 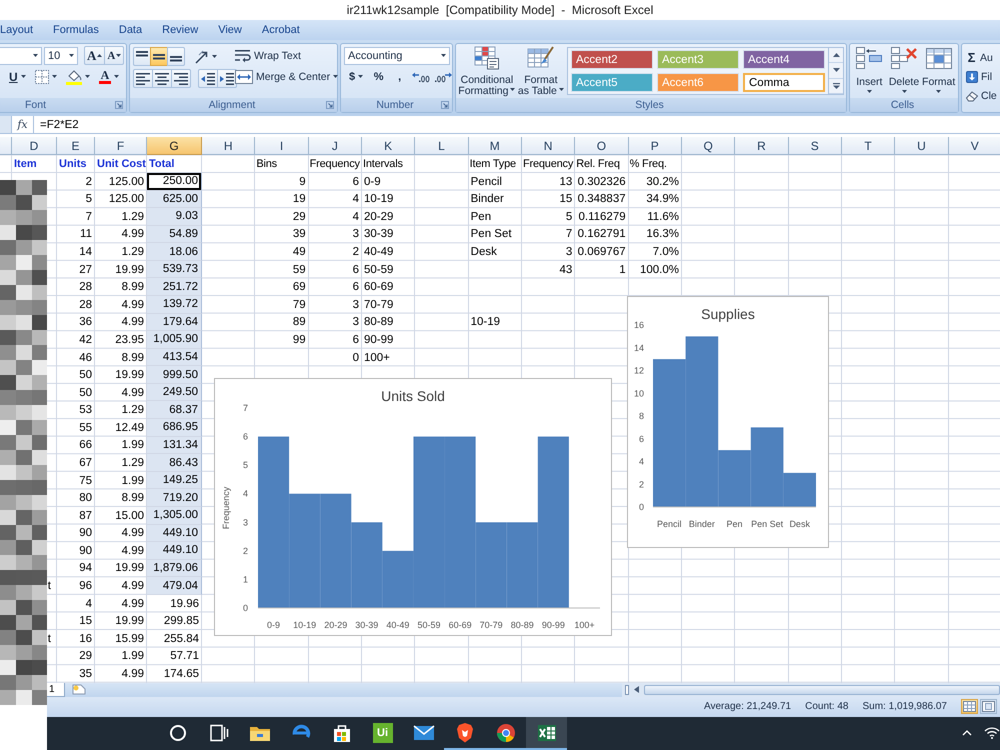 What do you see at coordinates (85, 568) in the screenshot?
I see `units-value: 94` at bounding box center [85, 568].